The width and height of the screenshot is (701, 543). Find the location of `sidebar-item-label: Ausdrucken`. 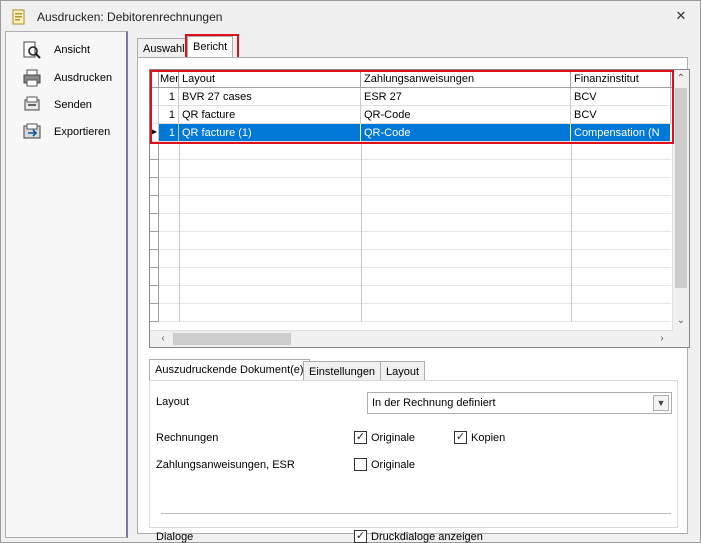

sidebar-item-label: Ausdrucken is located at coordinates (83, 78).